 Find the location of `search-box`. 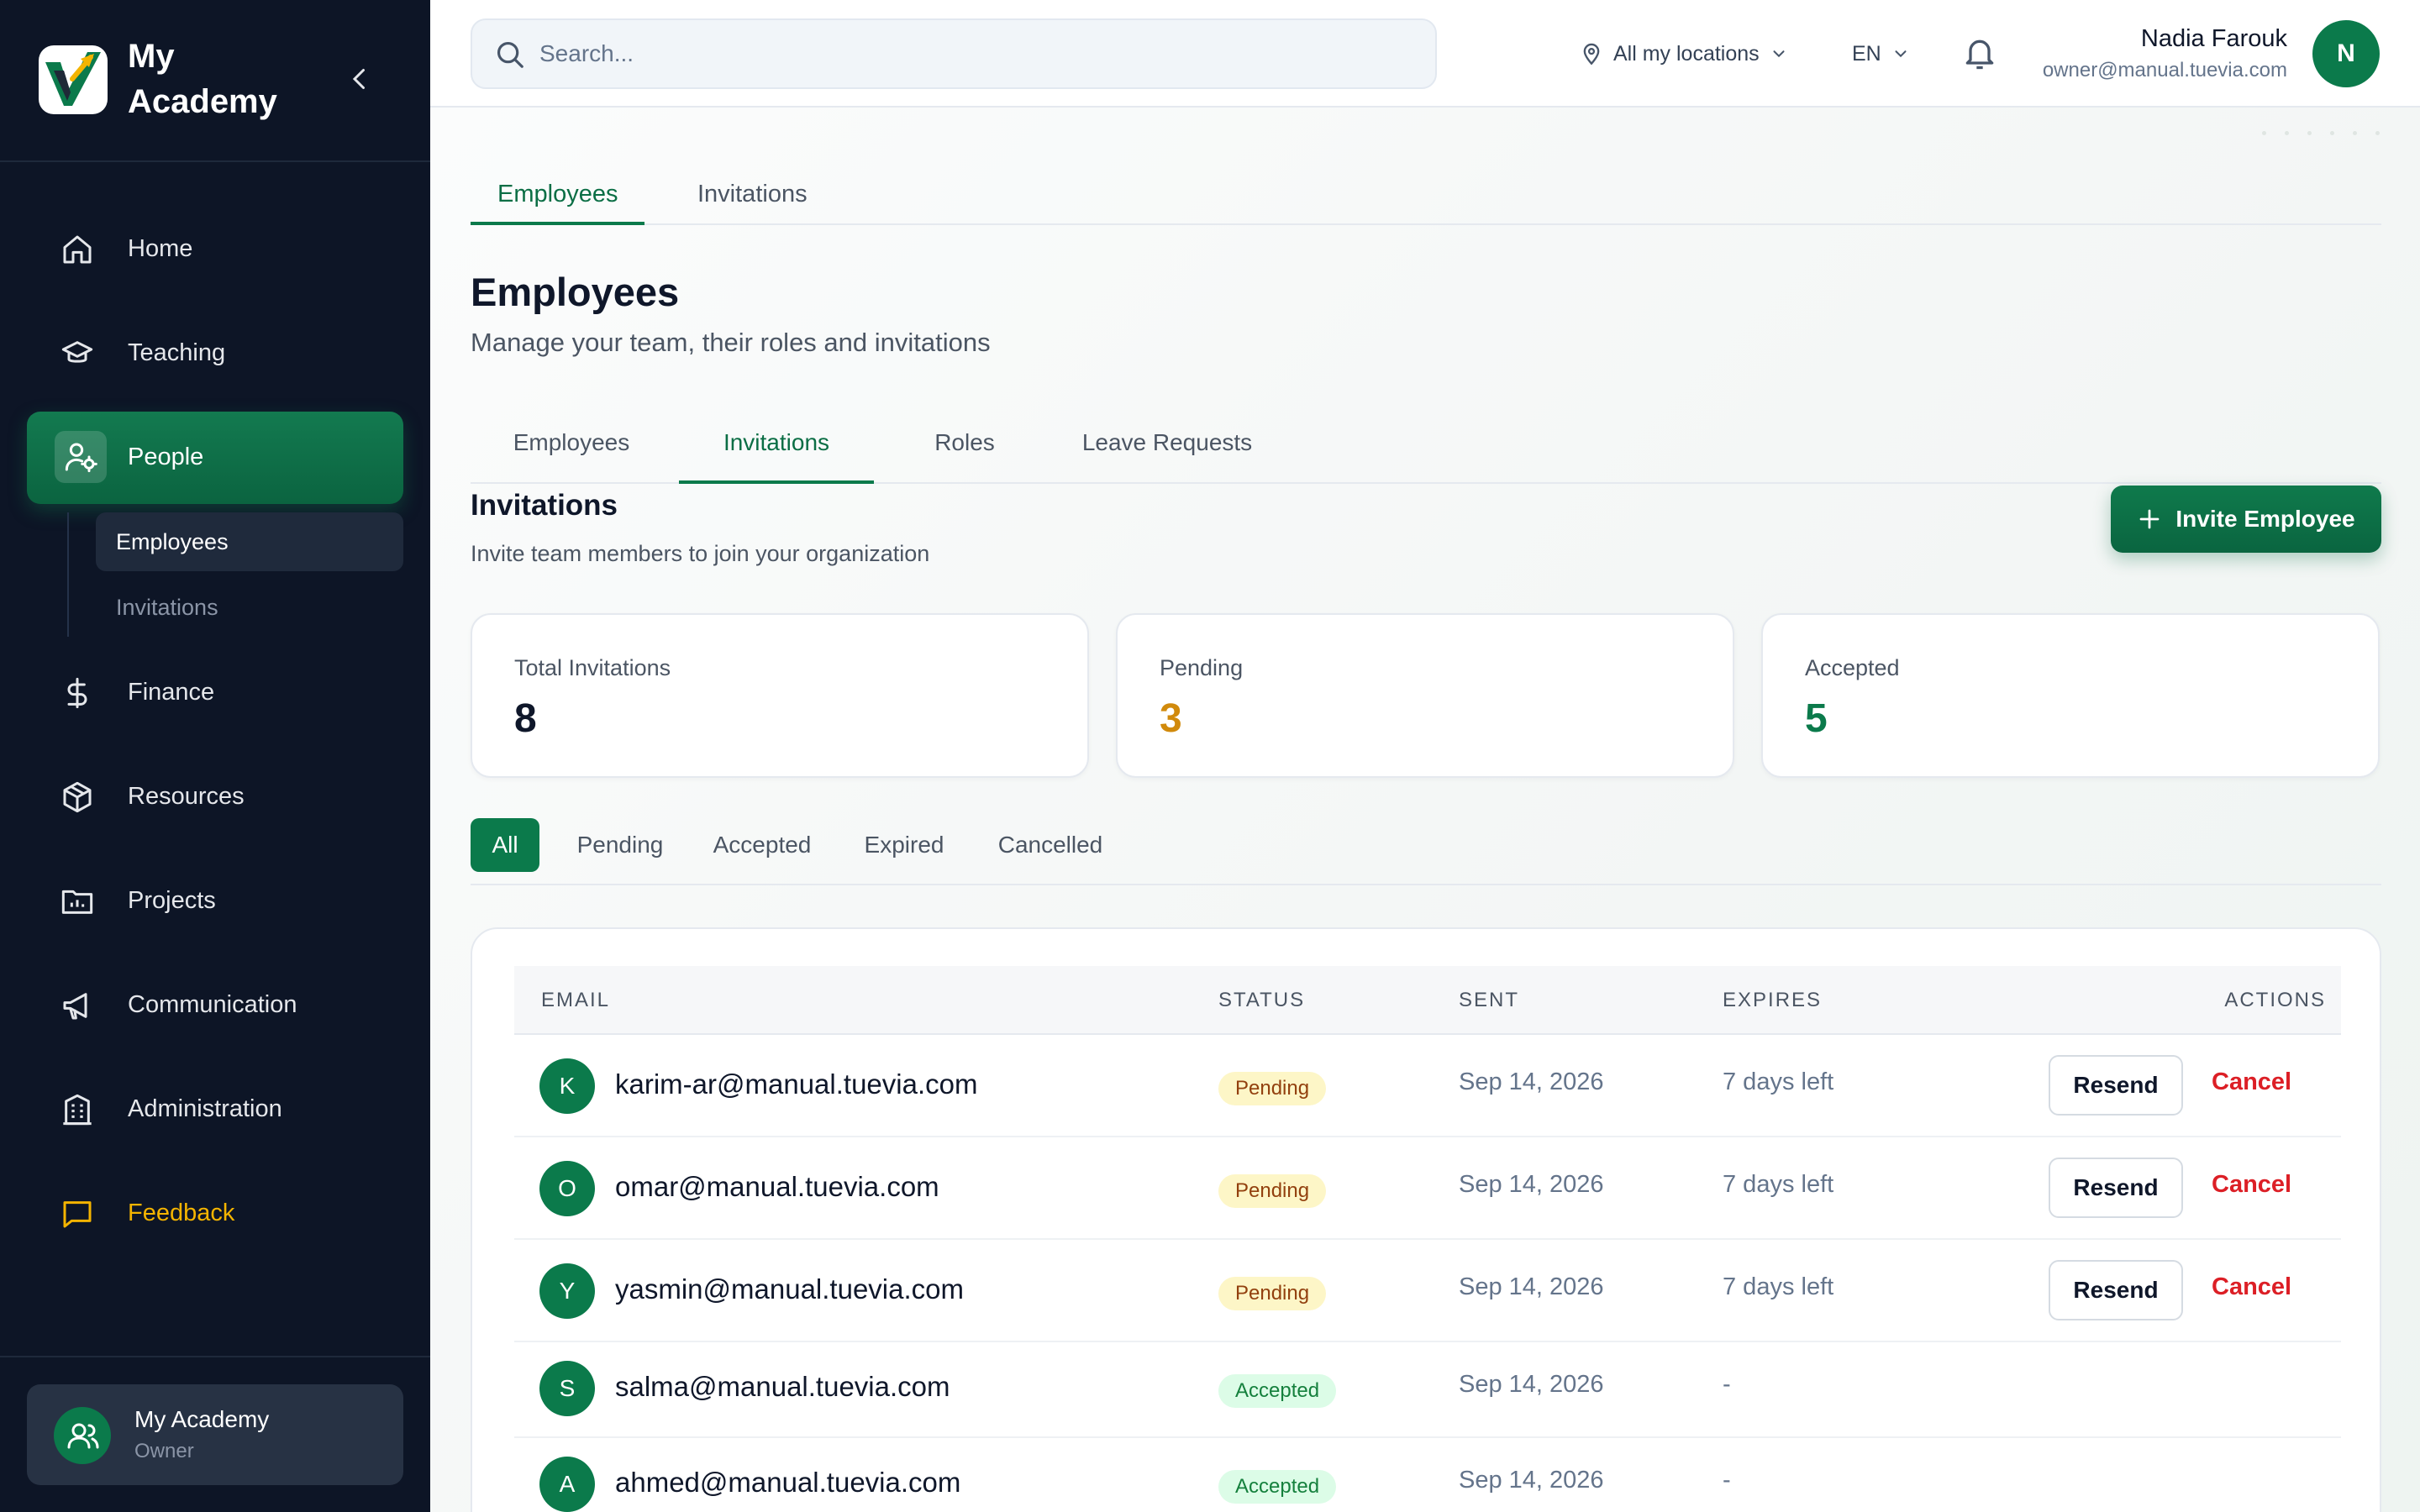

search-box is located at coordinates (954, 53).